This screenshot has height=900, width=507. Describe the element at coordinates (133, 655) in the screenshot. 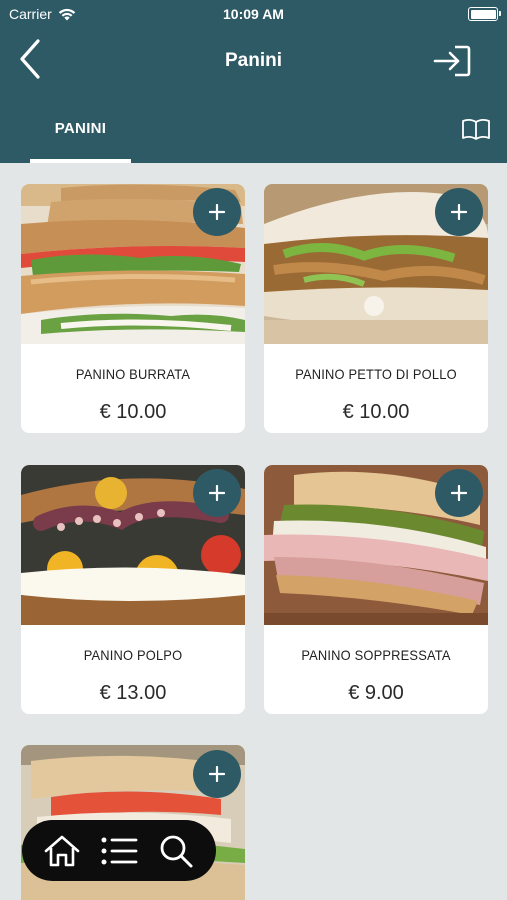

I see `product-name: PANINO POLPO` at that location.